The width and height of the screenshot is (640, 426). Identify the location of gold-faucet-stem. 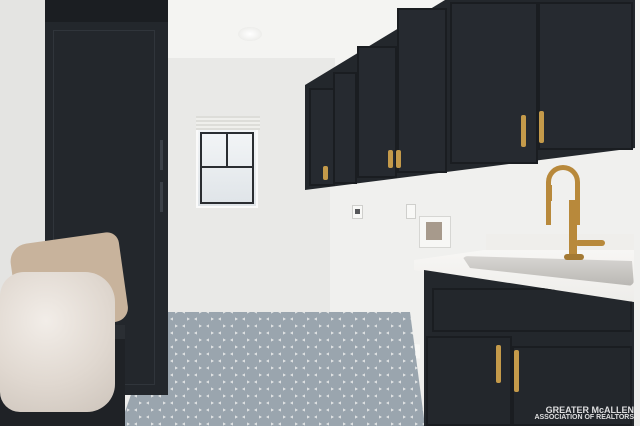
(573, 229).